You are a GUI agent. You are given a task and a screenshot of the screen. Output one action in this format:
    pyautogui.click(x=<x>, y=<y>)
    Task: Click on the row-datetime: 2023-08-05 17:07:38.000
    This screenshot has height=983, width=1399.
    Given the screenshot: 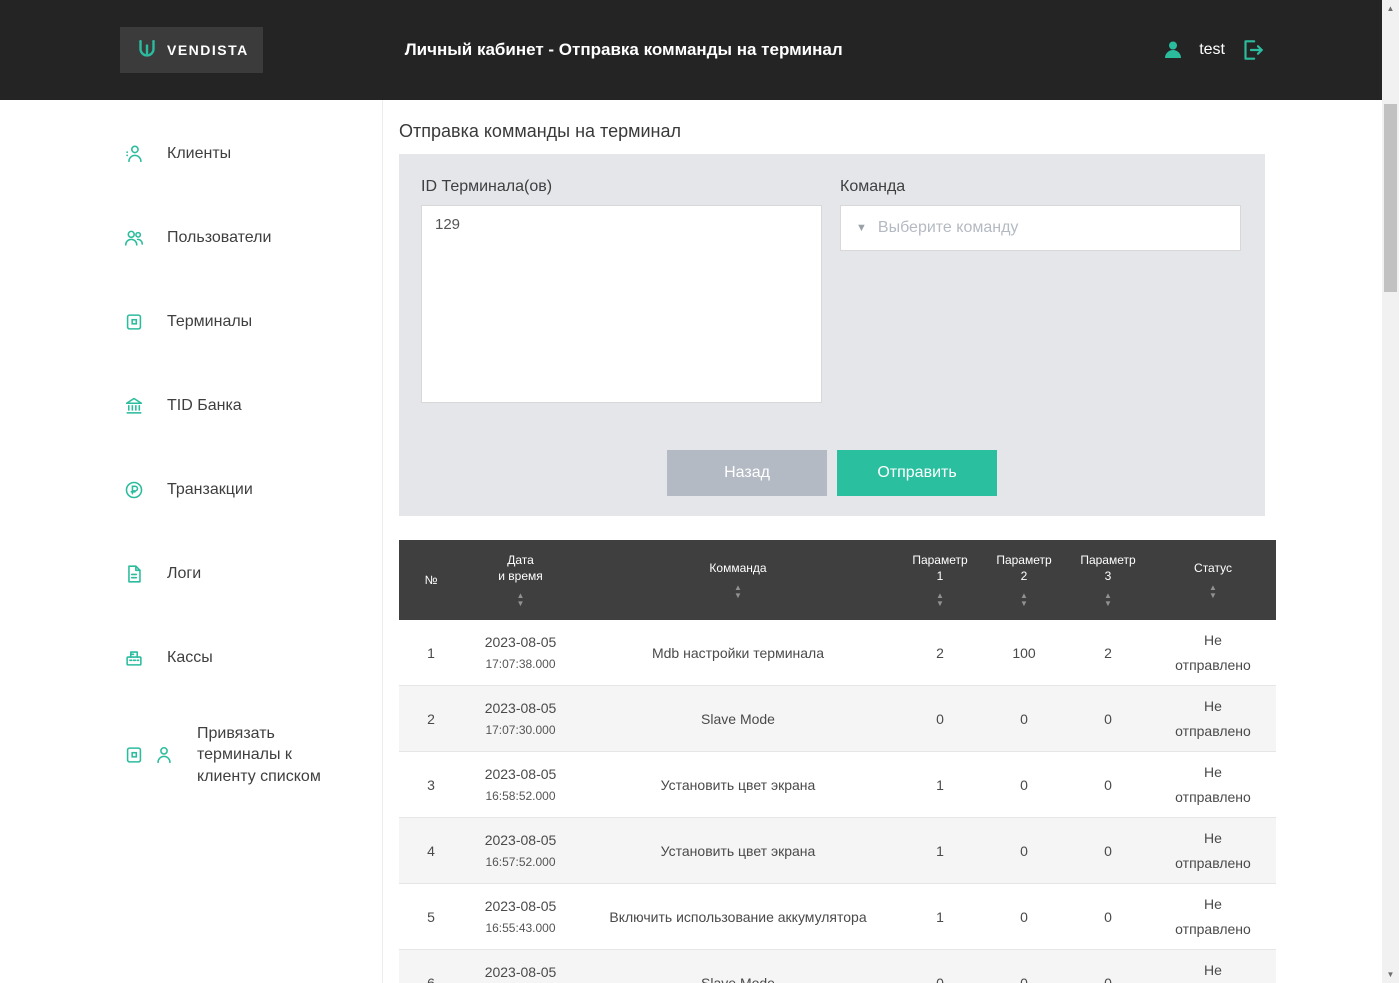 What is the action you would take?
    pyautogui.click(x=520, y=653)
    